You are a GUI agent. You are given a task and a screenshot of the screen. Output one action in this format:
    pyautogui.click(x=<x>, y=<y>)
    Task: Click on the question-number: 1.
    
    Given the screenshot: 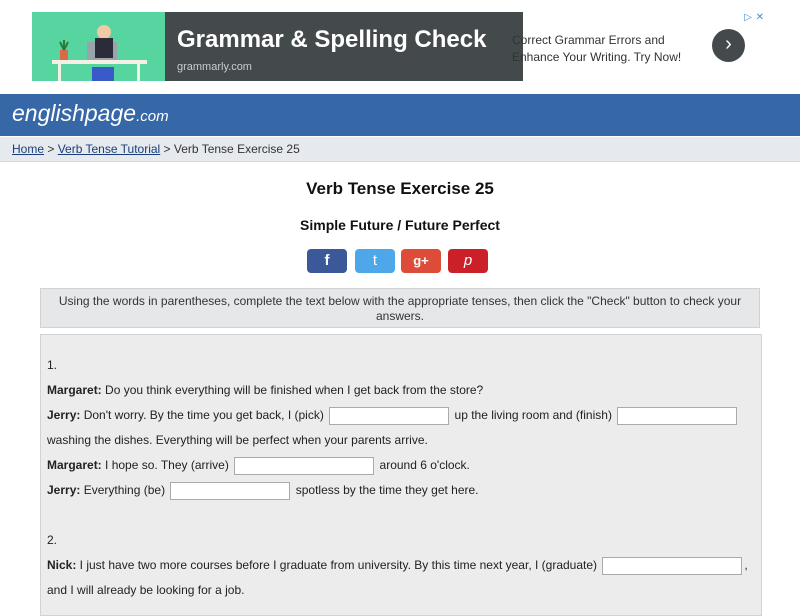 What is the action you would take?
    pyautogui.click(x=52, y=365)
    